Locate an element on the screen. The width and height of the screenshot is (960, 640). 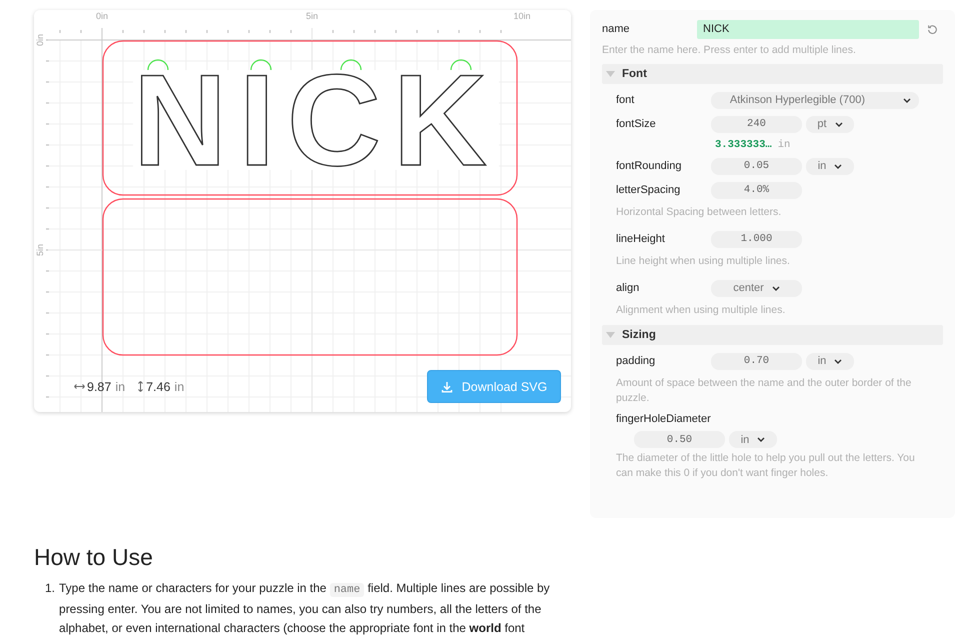
field-hint: Amount of space between the name and the outer border of the puzzle. is located at coordinates (763, 391).